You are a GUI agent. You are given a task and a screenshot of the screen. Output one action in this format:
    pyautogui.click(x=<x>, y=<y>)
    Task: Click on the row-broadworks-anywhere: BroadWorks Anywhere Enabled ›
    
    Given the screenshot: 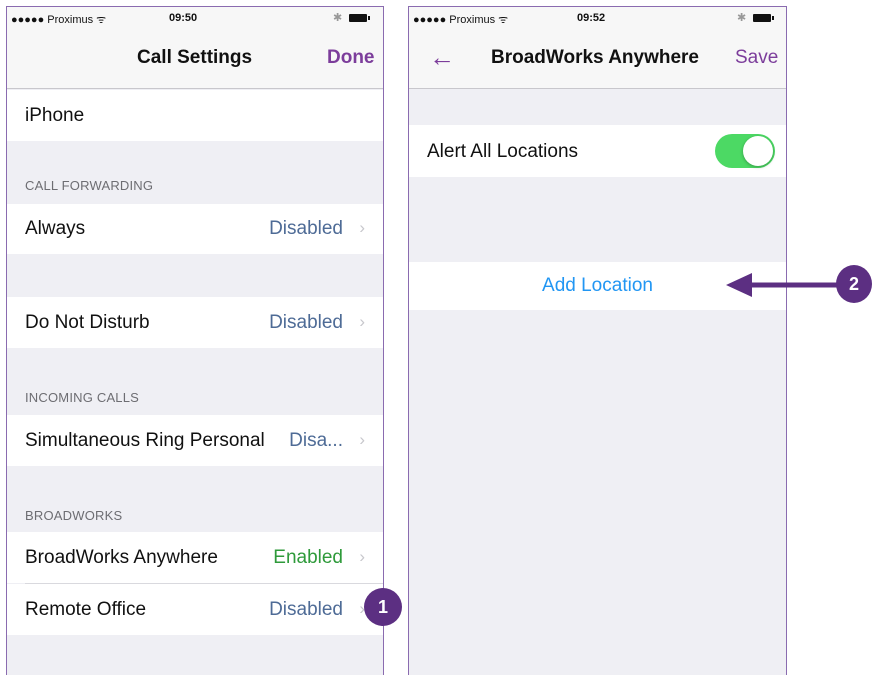 What is the action you would take?
    pyautogui.click(x=195, y=557)
    